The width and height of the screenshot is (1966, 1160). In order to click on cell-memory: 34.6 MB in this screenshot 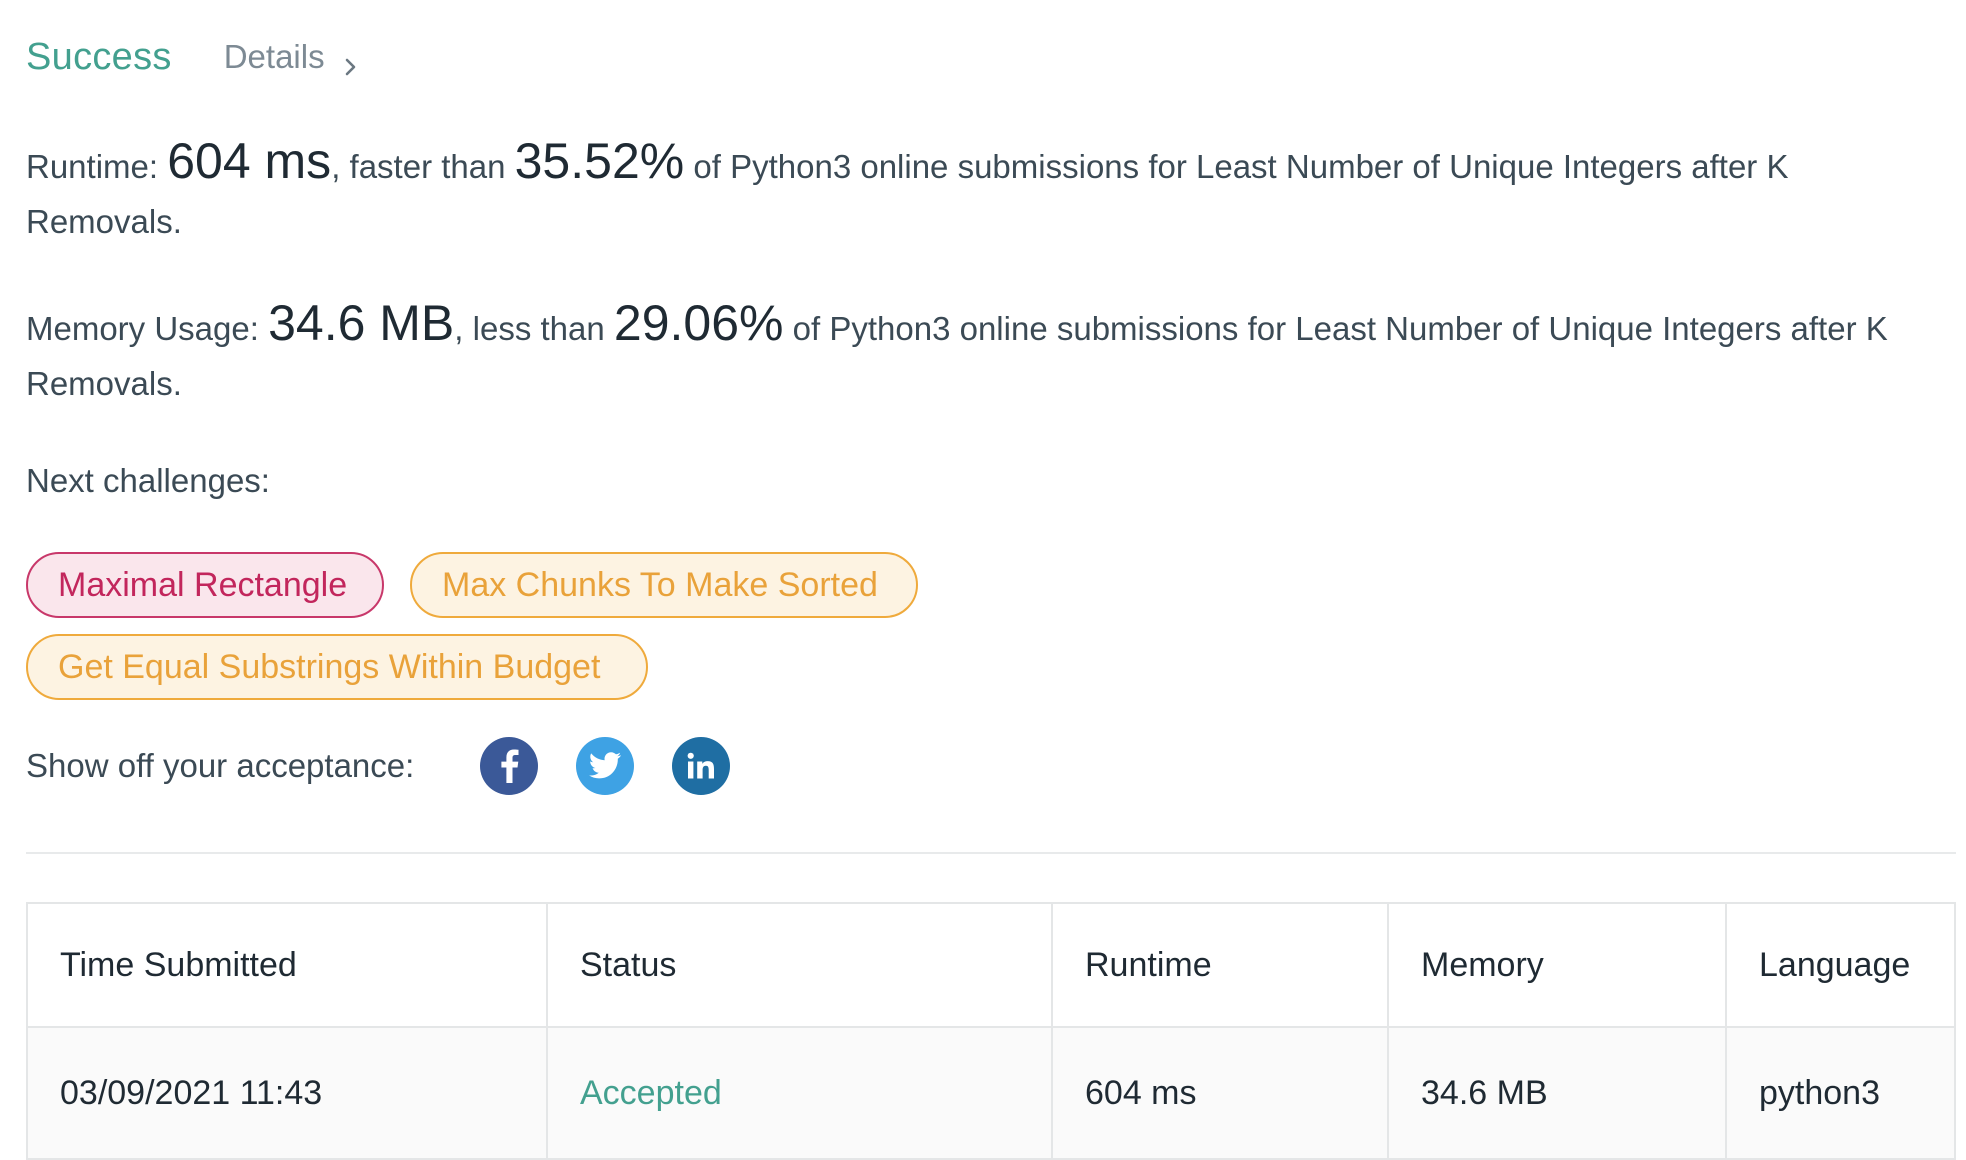, I will do `click(1558, 1093)`.